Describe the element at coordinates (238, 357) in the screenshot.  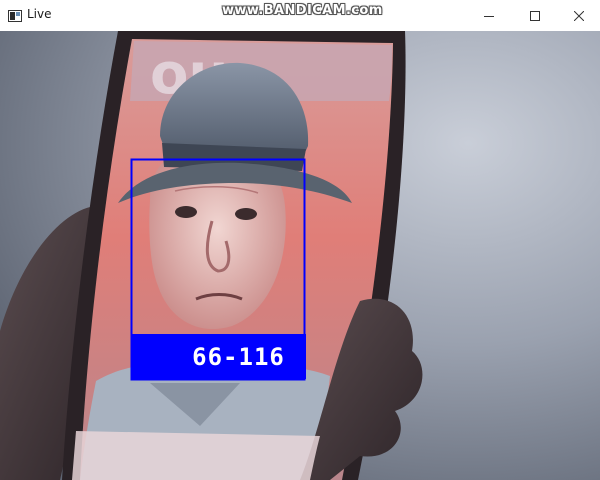
I see `age-range-label: 66-116` at that location.